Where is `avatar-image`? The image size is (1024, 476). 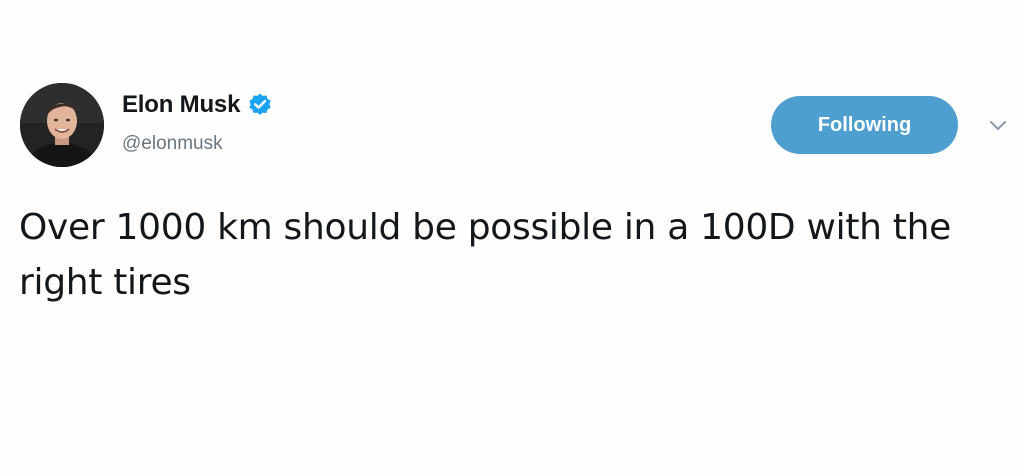
avatar-image is located at coordinates (62, 125).